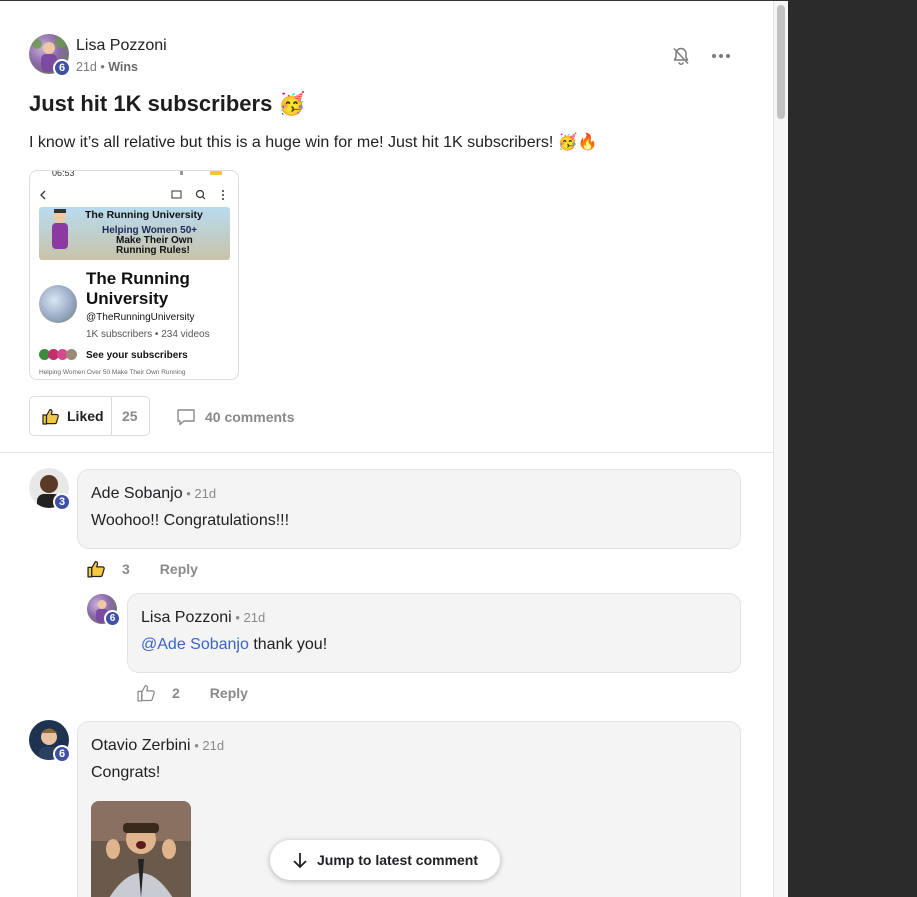 The height and width of the screenshot is (897, 917). I want to click on jump-label: Jump to latest comment, so click(397, 860).